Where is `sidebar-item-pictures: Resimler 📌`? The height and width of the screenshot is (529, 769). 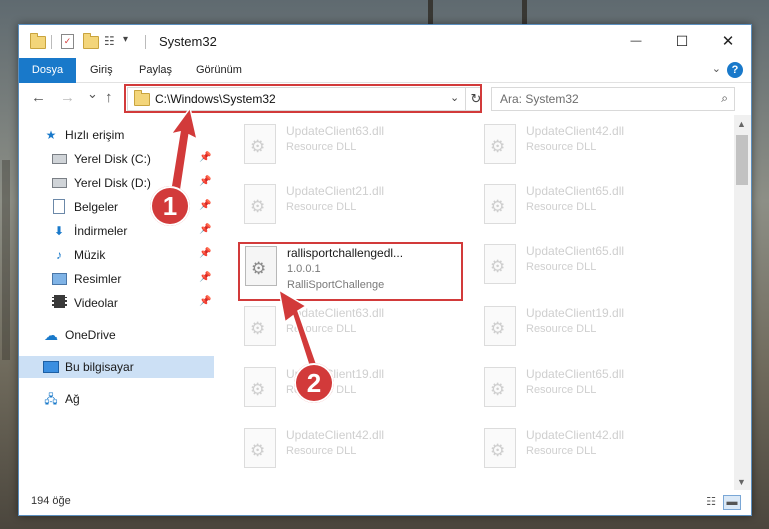
sidebar-item-pictures: Resimler 📌 is located at coordinates (116, 279).